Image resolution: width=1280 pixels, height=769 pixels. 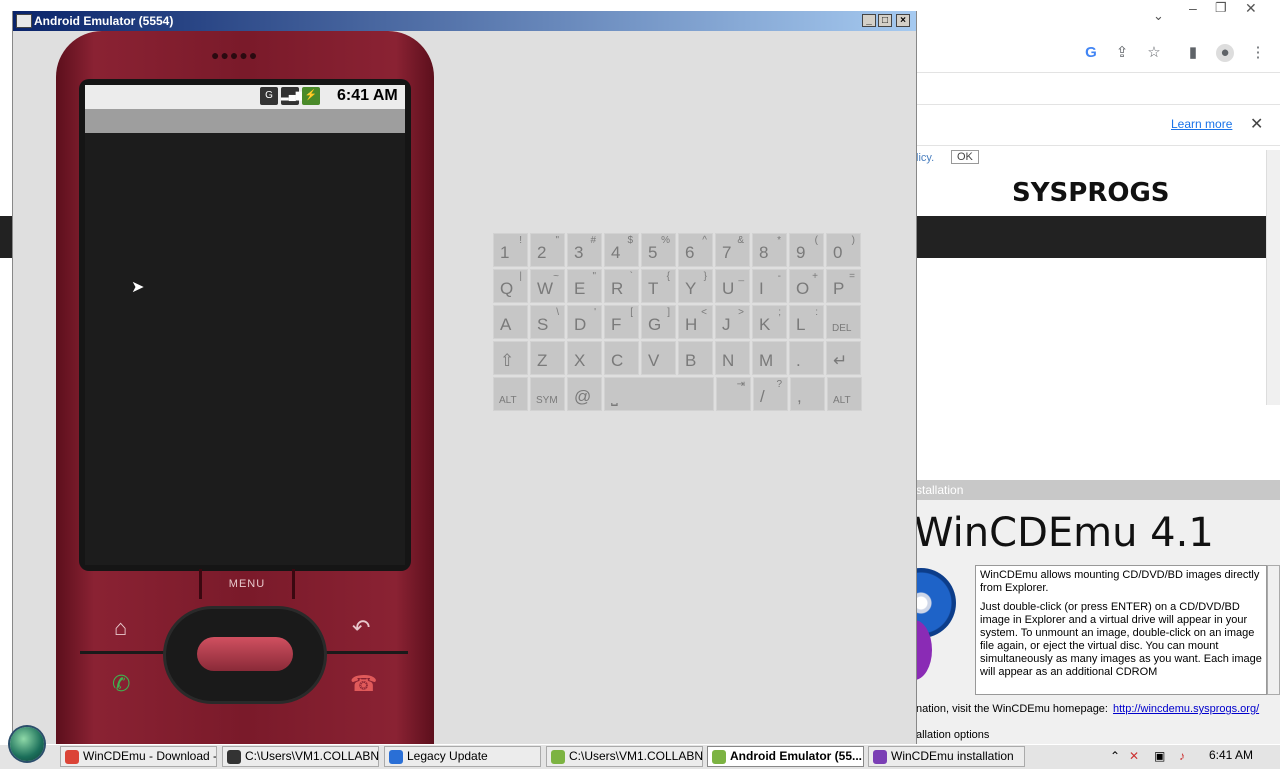 I want to click on key-3-1: A, so click(x=510, y=322).